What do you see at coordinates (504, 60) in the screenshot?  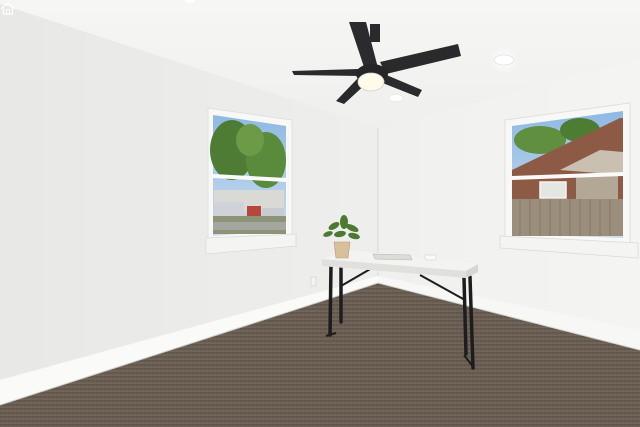 I see `recessed-light-right` at bounding box center [504, 60].